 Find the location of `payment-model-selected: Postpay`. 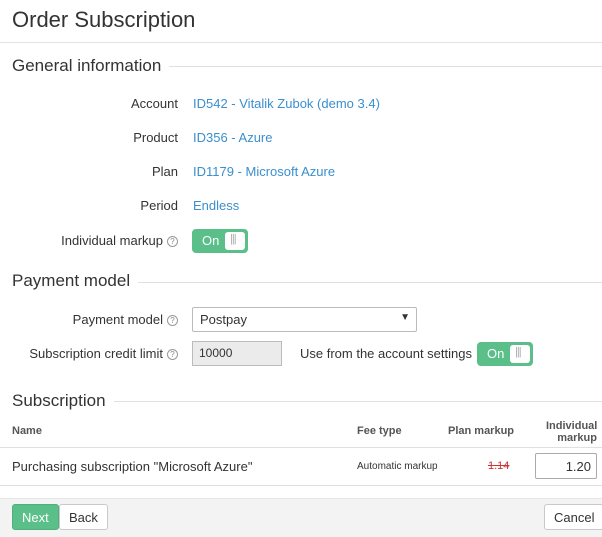

payment-model-selected: Postpay is located at coordinates (223, 319).